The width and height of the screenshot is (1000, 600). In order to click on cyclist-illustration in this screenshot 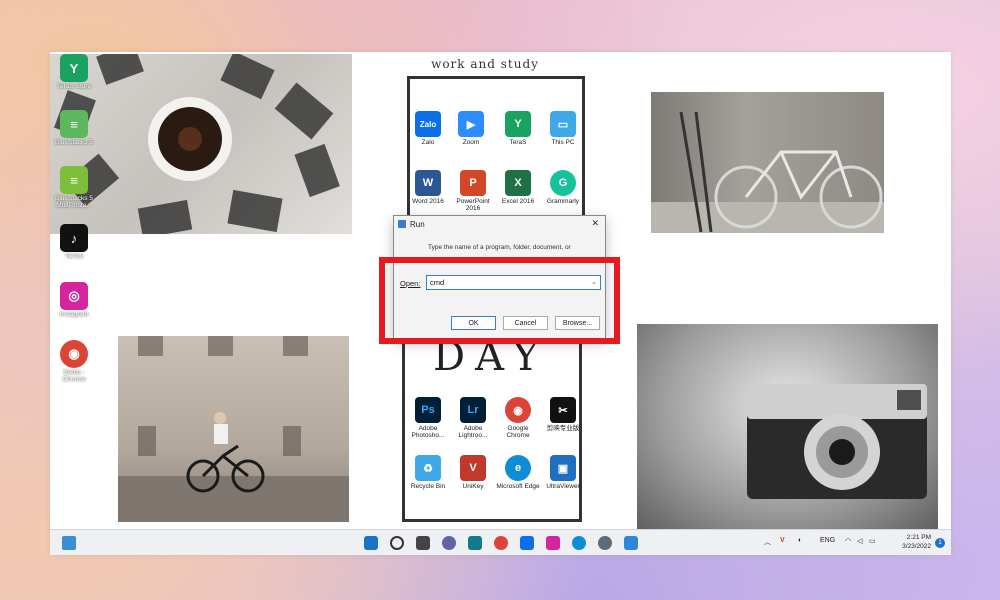, I will do `click(233, 429)`.